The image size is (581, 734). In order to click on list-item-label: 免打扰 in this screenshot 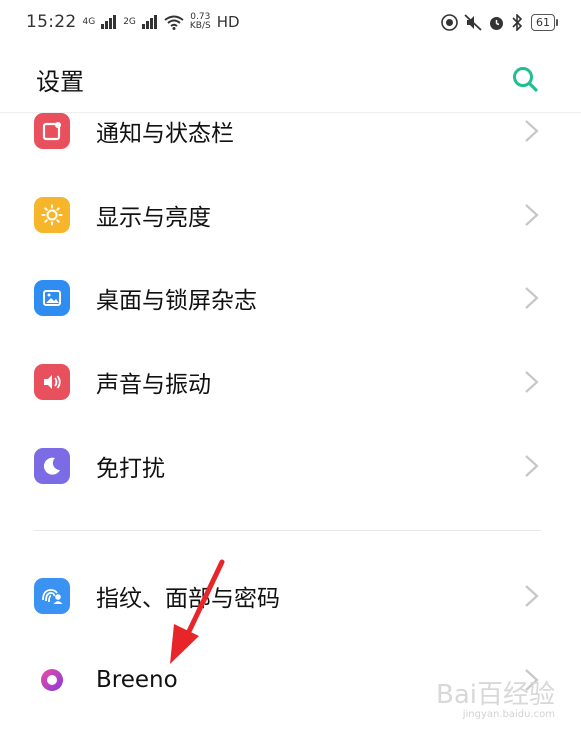, I will do `click(130, 469)`.